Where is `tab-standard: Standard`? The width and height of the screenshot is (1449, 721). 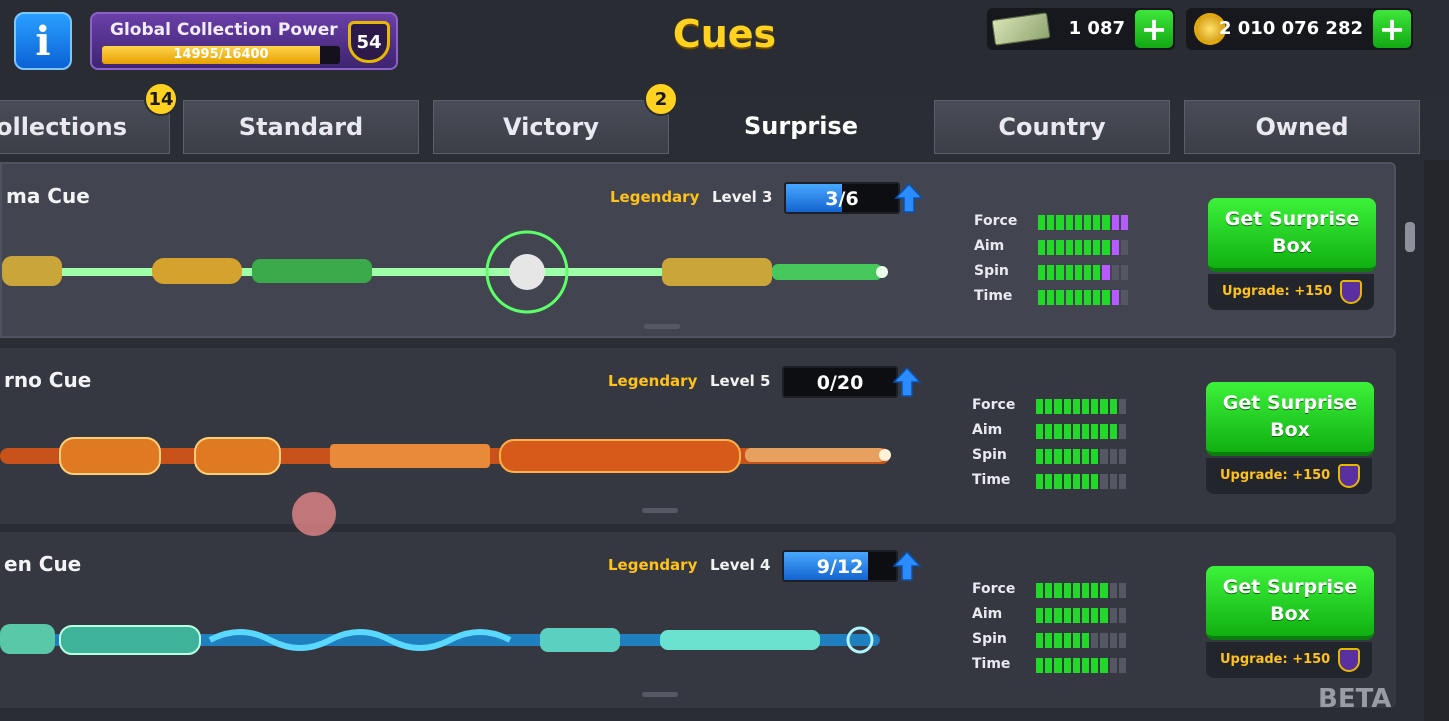
tab-standard: Standard is located at coordinates (301, 127).